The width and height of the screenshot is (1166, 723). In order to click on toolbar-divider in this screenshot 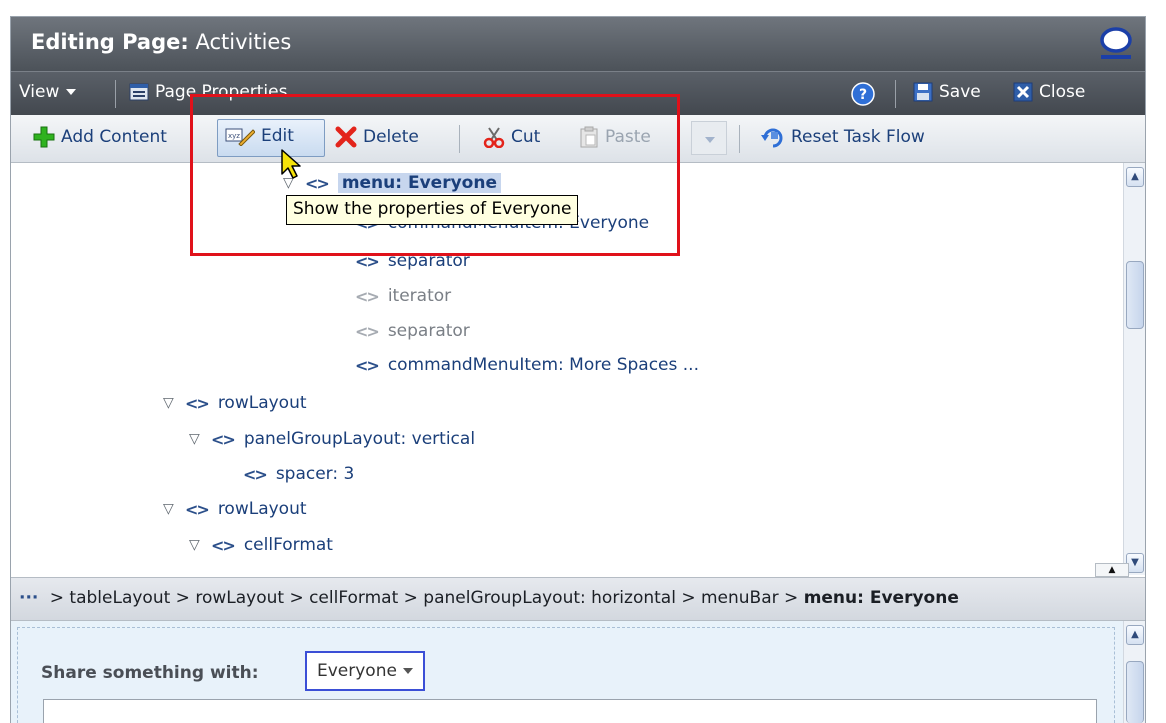, I will do `click(459, 139)`.